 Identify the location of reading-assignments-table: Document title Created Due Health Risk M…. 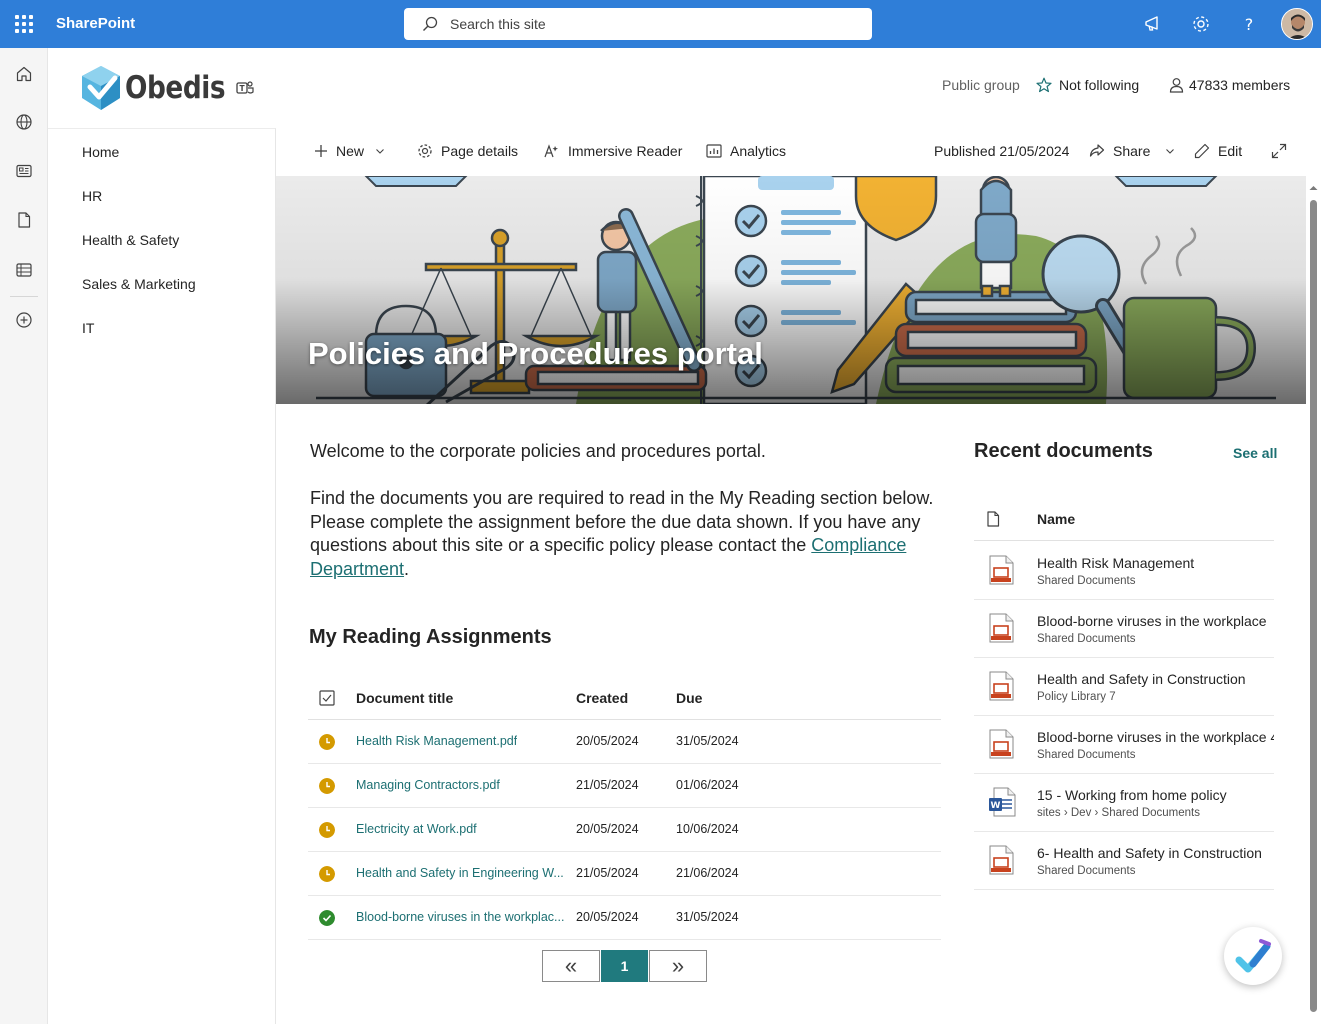
(624, 808).